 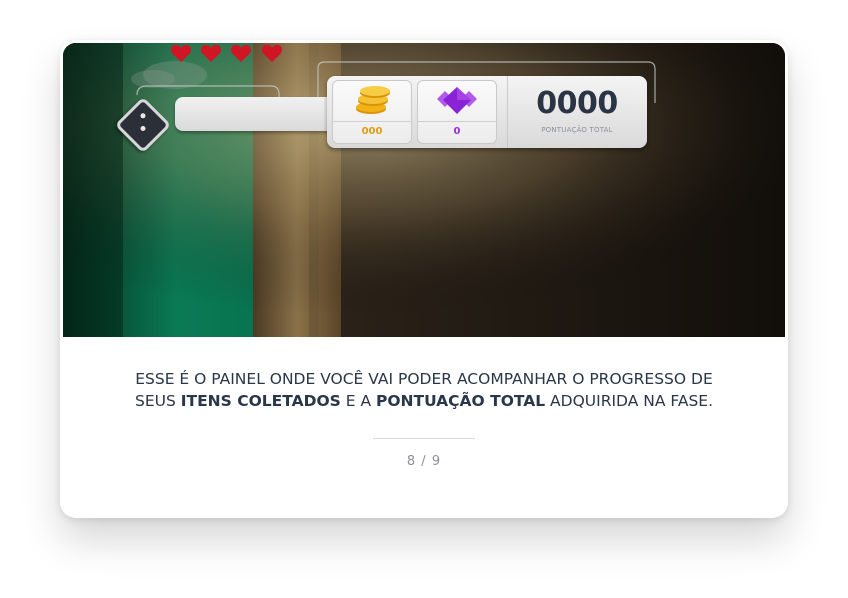 I want to click on caption-bold-score: PONTUAÇÃO TOTAL, so click(x=460, y=401).